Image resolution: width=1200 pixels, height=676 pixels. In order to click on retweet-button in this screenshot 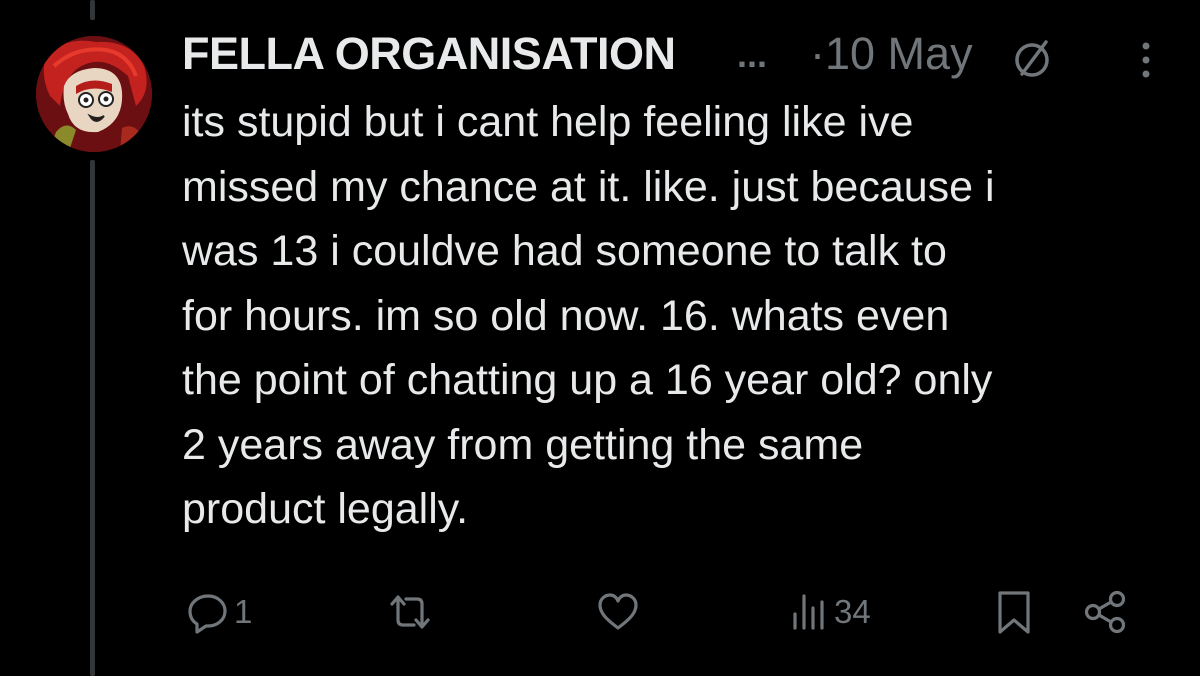, I will do `click(412, 612)`.